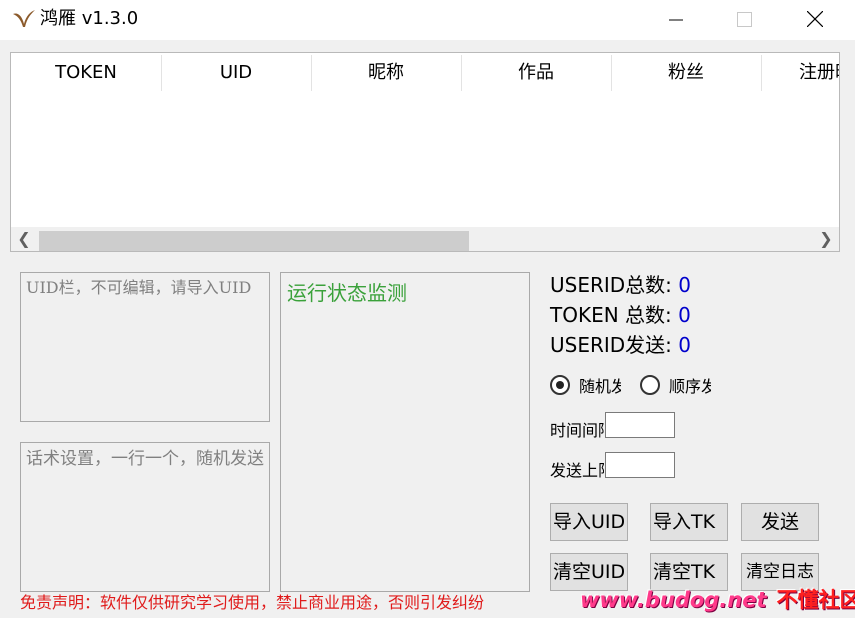 Image resolution: width=855 pixels, height=618 pixels. Describe the element at coordinates (145, 347) in the screenshot. I see `uid-list-box: UID栏，不可编辑，请导入UID` at that location.